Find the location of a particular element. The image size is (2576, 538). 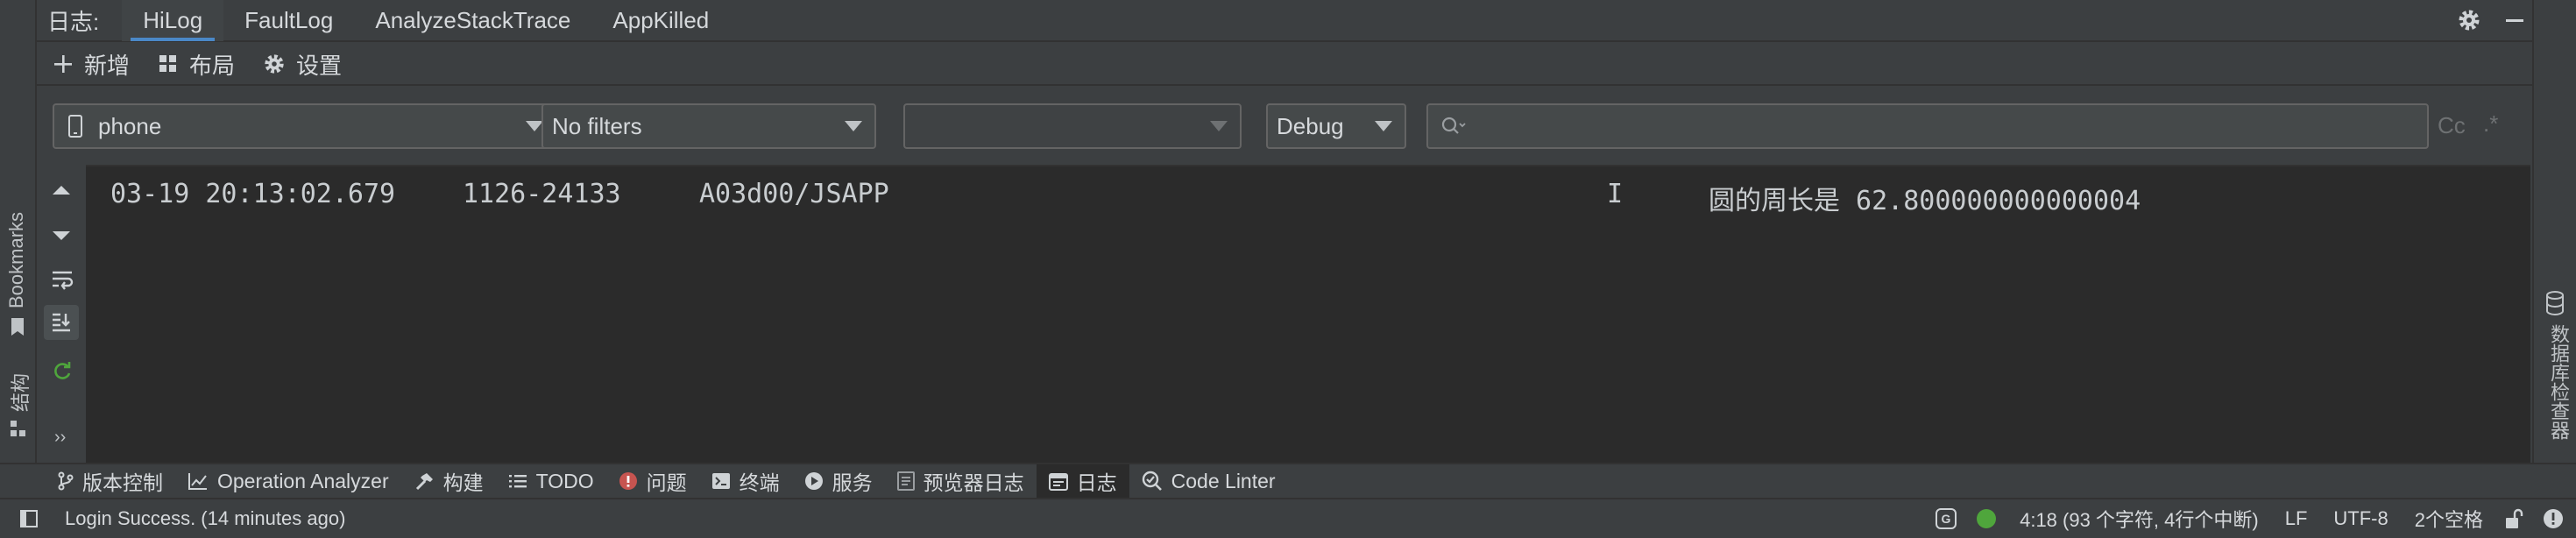

indent-setting: 2个空格 is located at coordinates (2449, 519).